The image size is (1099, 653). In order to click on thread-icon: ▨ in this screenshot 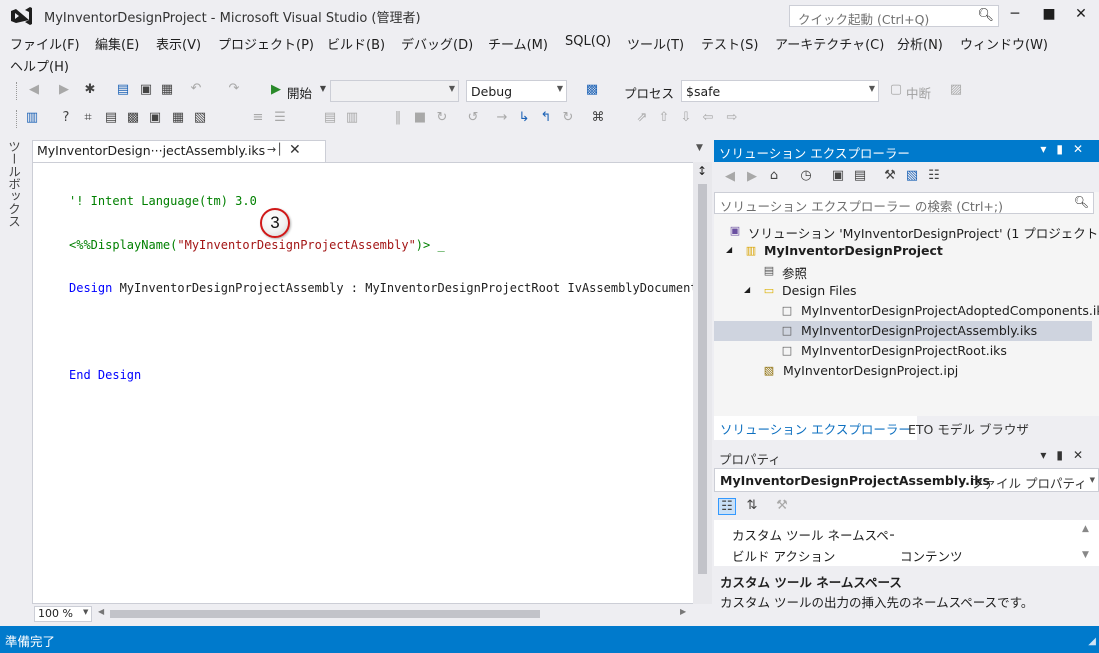, I will do `click(956, 89)`.